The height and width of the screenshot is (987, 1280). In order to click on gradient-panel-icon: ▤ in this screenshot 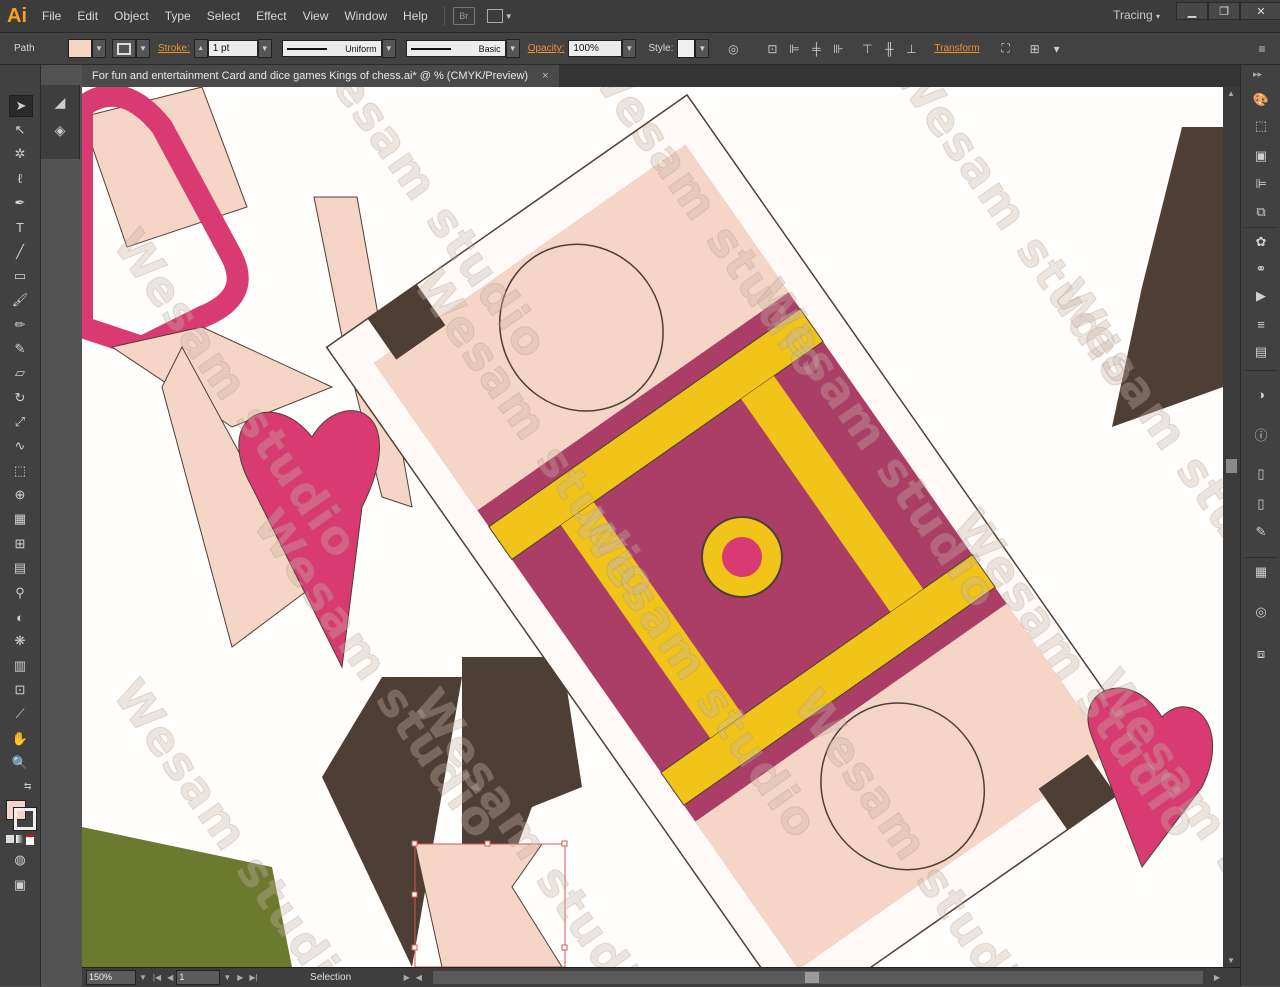, I will do `click(1261, 352)`.